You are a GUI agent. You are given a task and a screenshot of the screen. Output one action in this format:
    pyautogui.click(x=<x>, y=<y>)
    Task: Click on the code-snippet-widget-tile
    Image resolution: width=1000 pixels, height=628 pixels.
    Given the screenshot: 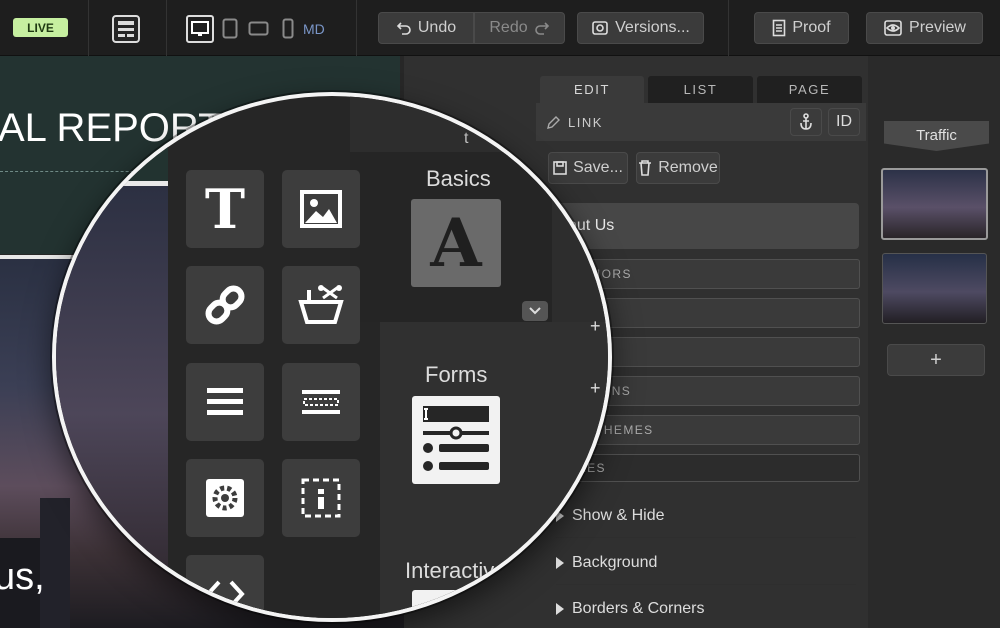 What is the action you would take?
    pyautogui.click(x=321, y=305)
    